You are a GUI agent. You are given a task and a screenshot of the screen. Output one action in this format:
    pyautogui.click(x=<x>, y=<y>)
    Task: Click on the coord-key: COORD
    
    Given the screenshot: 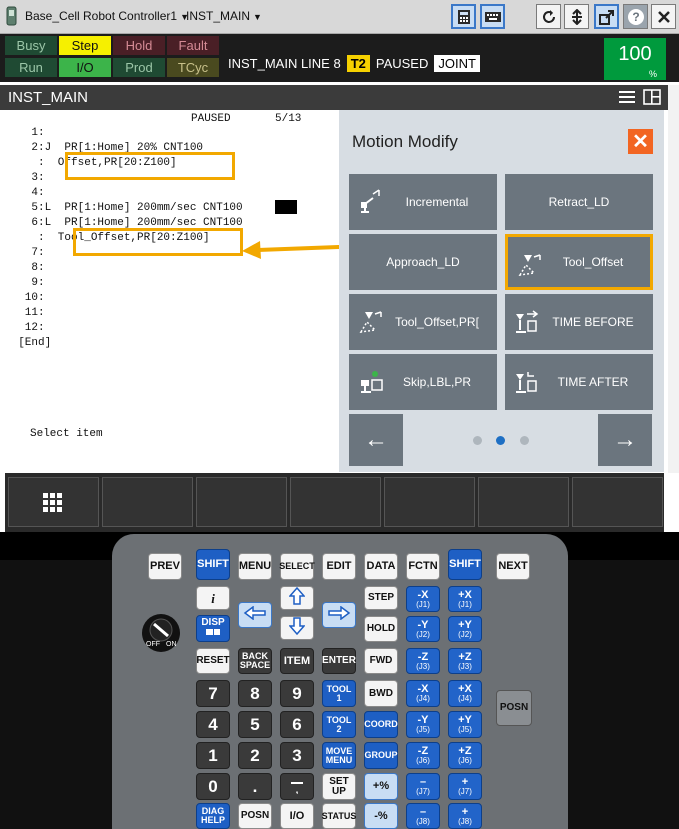 What is the action you would take?
    pyautogui.click(x=381, y=724)
    